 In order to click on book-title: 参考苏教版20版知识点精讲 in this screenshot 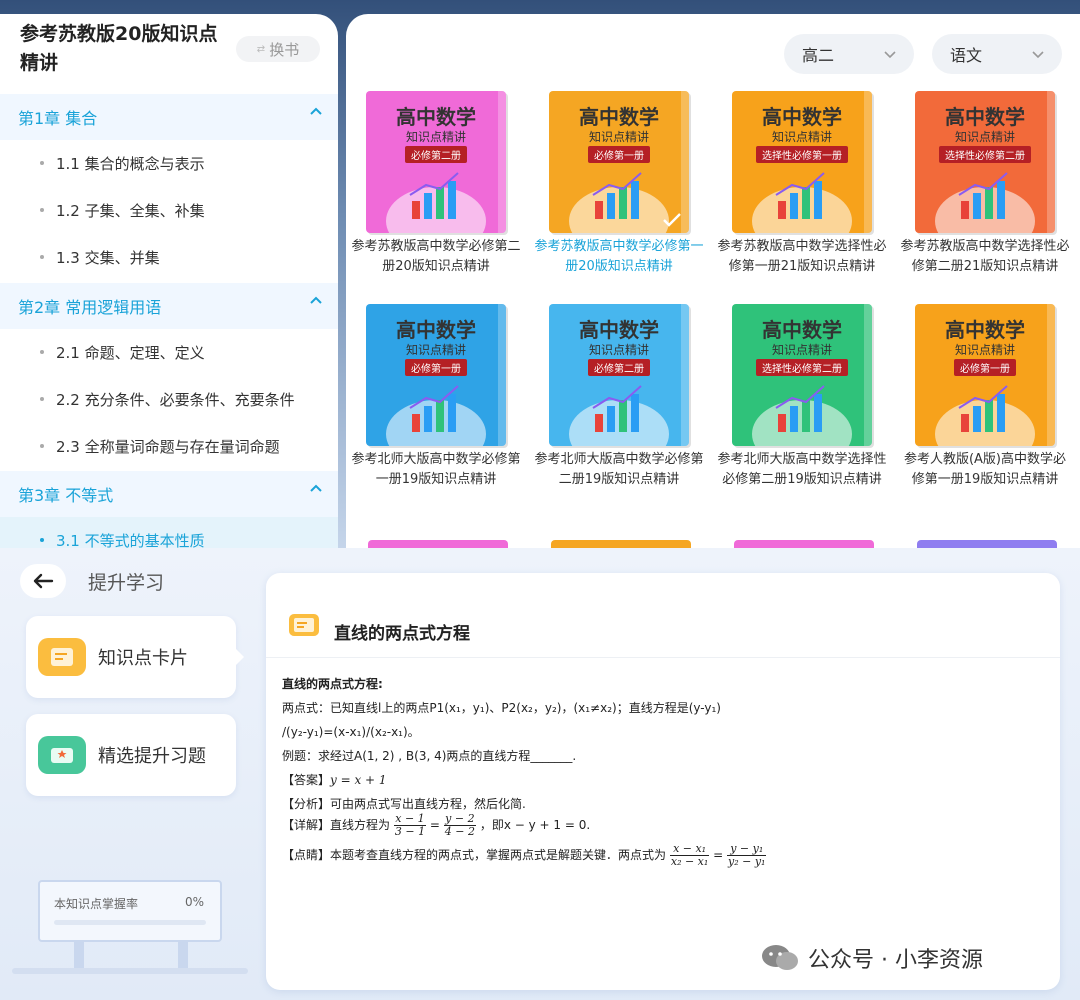, I will do `click(119, 48)`.